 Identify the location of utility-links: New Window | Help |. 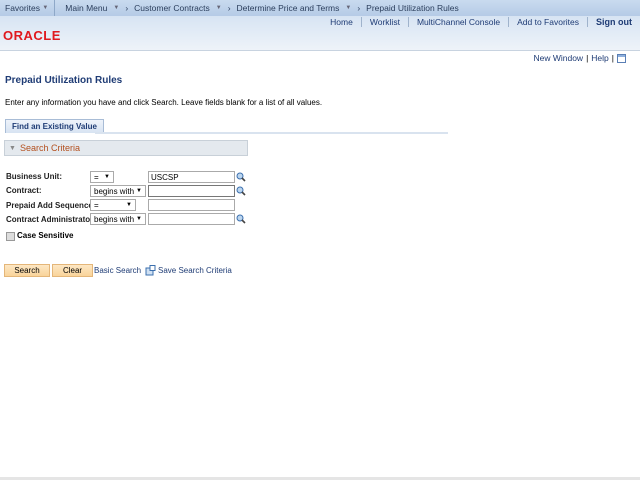
(579, 58).